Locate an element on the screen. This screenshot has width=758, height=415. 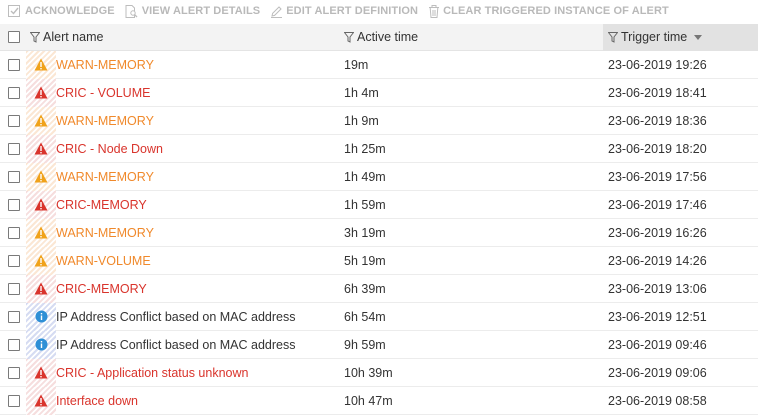
edit-alert-definition-label: EDIT ALERT DEFINITION is located at coordinates (352, 11).